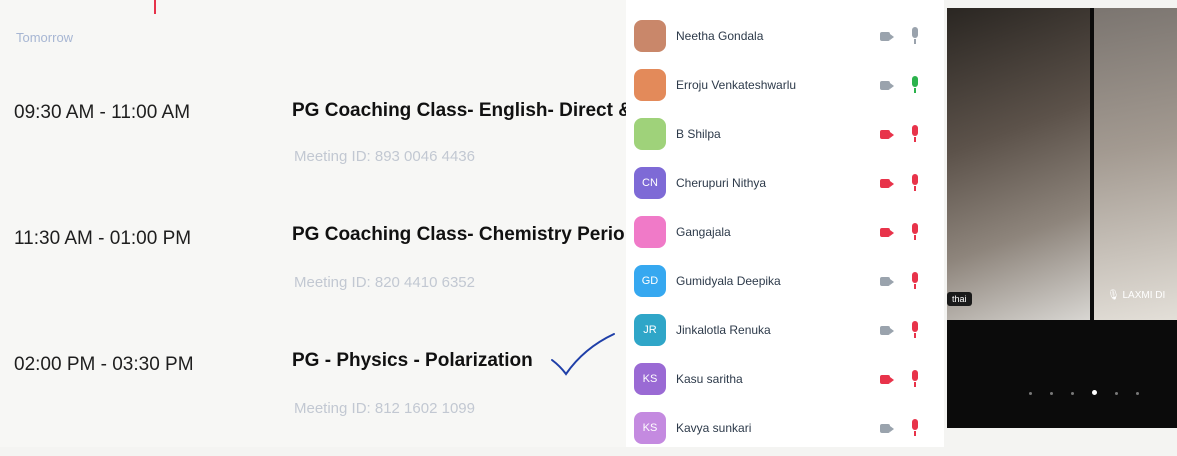  Describe the element at coordinates (785, 236) in the screenshot. I see `participant-row: Gangajala` at that location.